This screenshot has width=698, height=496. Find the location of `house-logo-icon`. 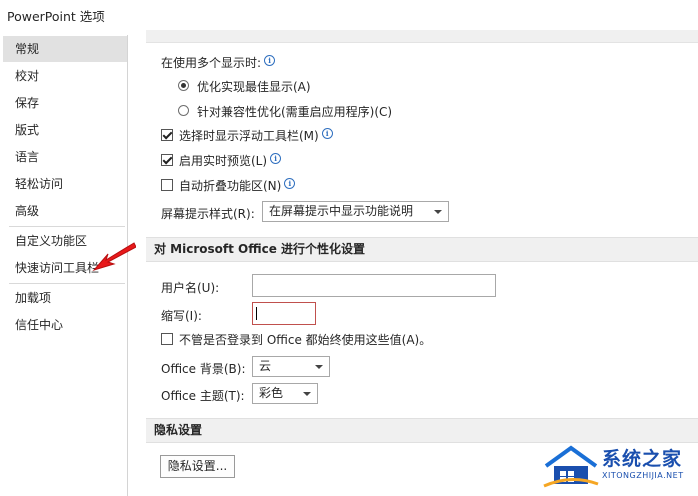

house-logo-icon is located at coordinates (571, 466).